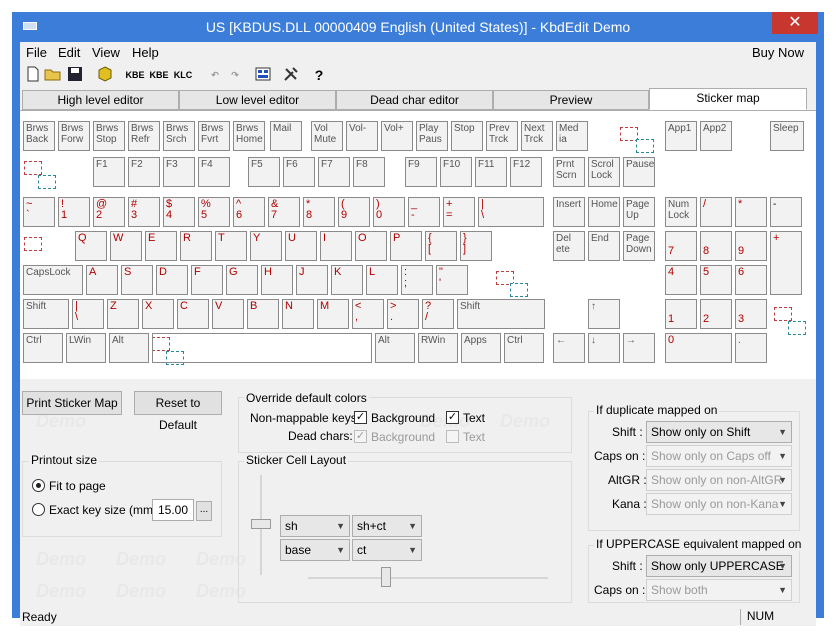 The width and height of the screenshot is (836, 642). Describe the element at coordinates (172, 280) in the screenshot. I see `key-d: D` at that location.